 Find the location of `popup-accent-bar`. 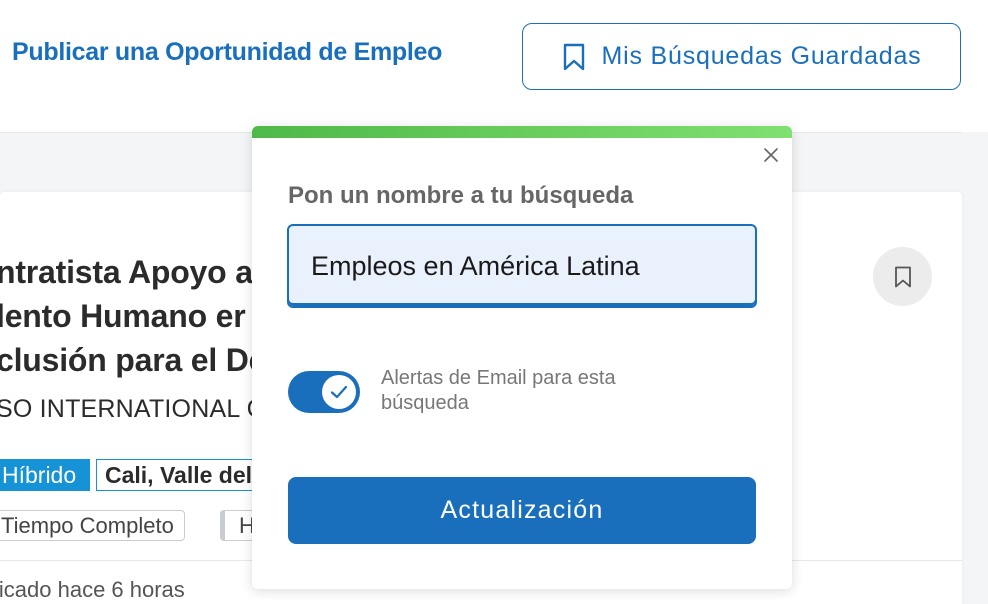

popup-accent-bar is located at coordinates (522, 132).